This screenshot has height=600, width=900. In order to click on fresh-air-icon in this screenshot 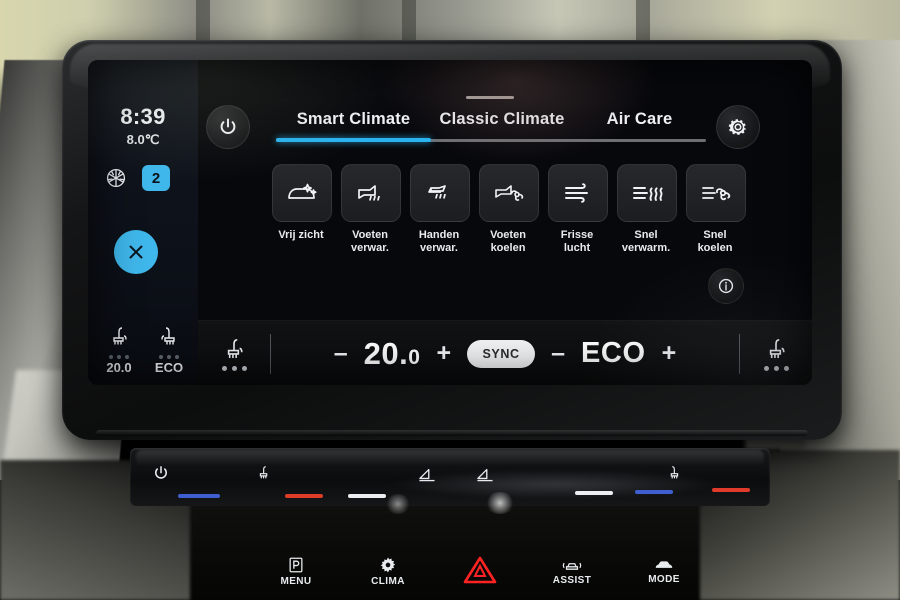, I will do `click(576, 193)`.